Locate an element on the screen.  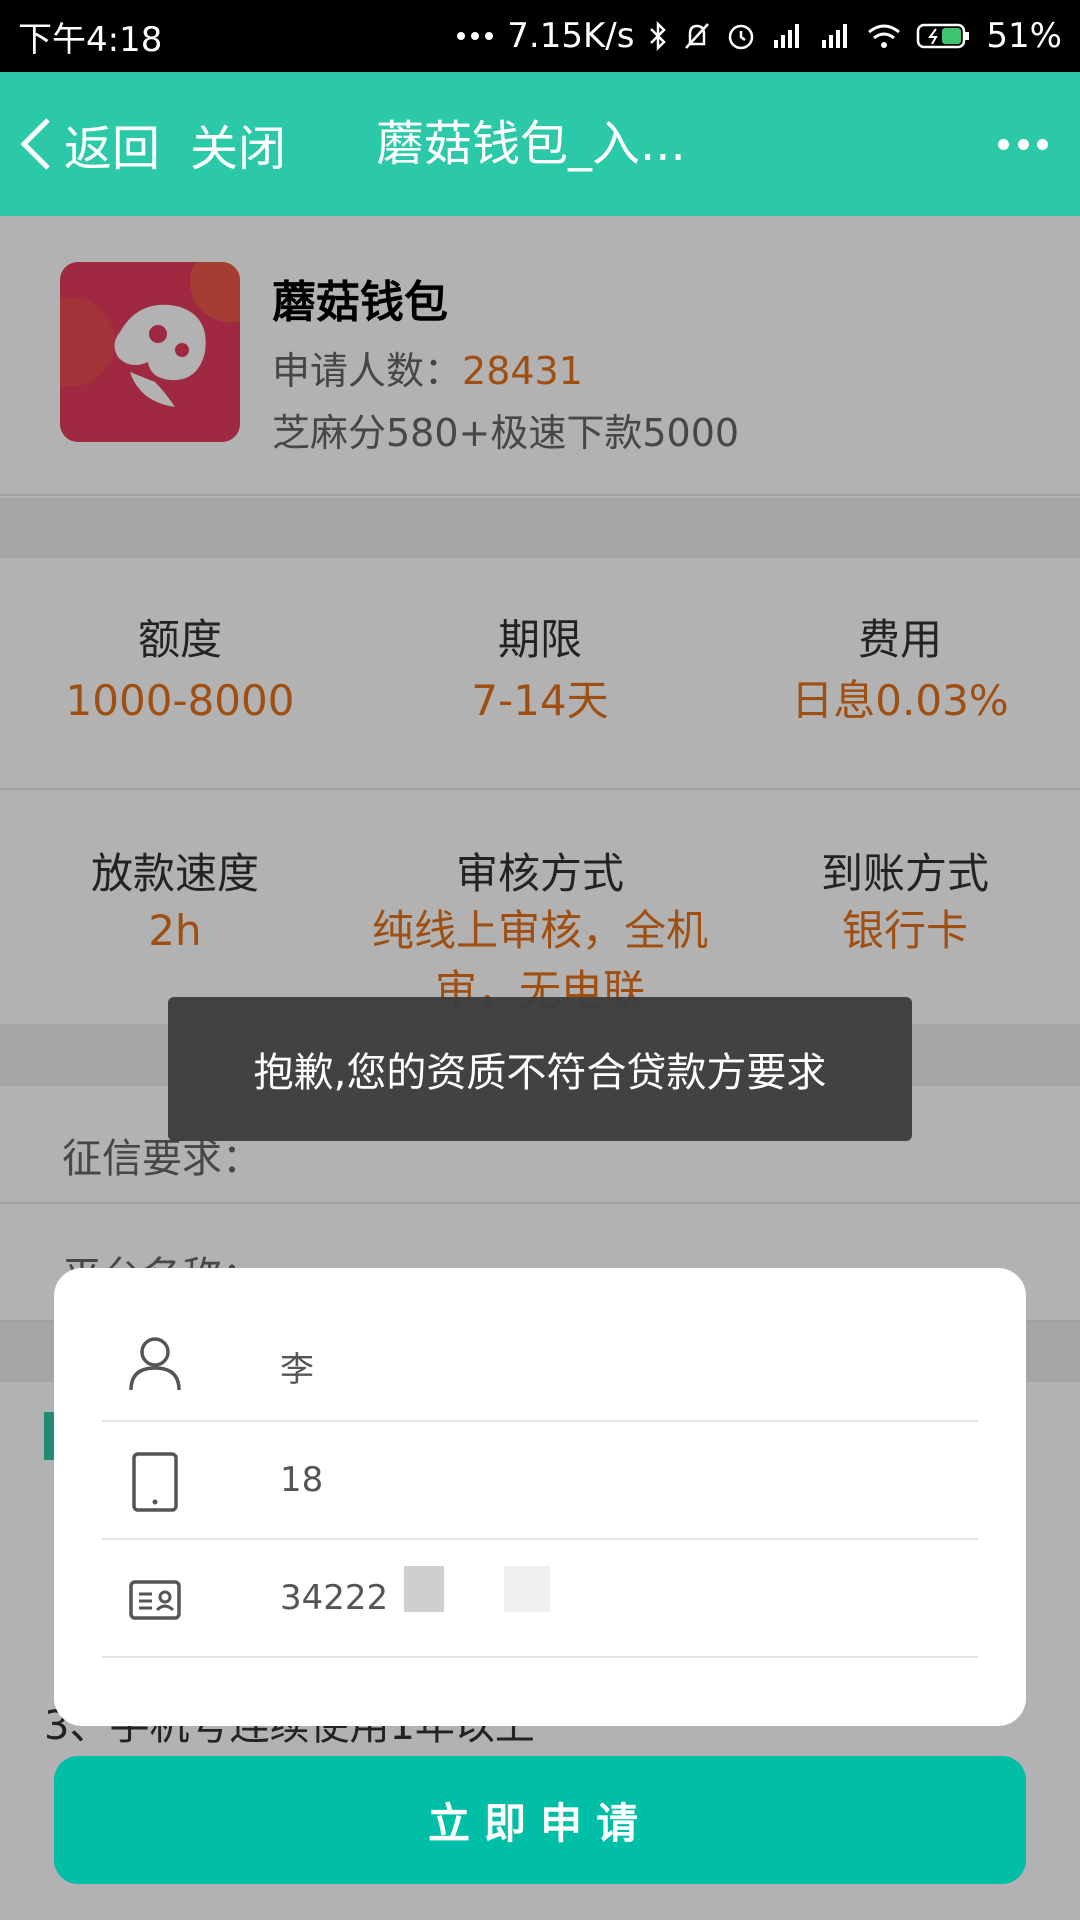
id-card-value: 34222 is located at coordinates (334, 1598).